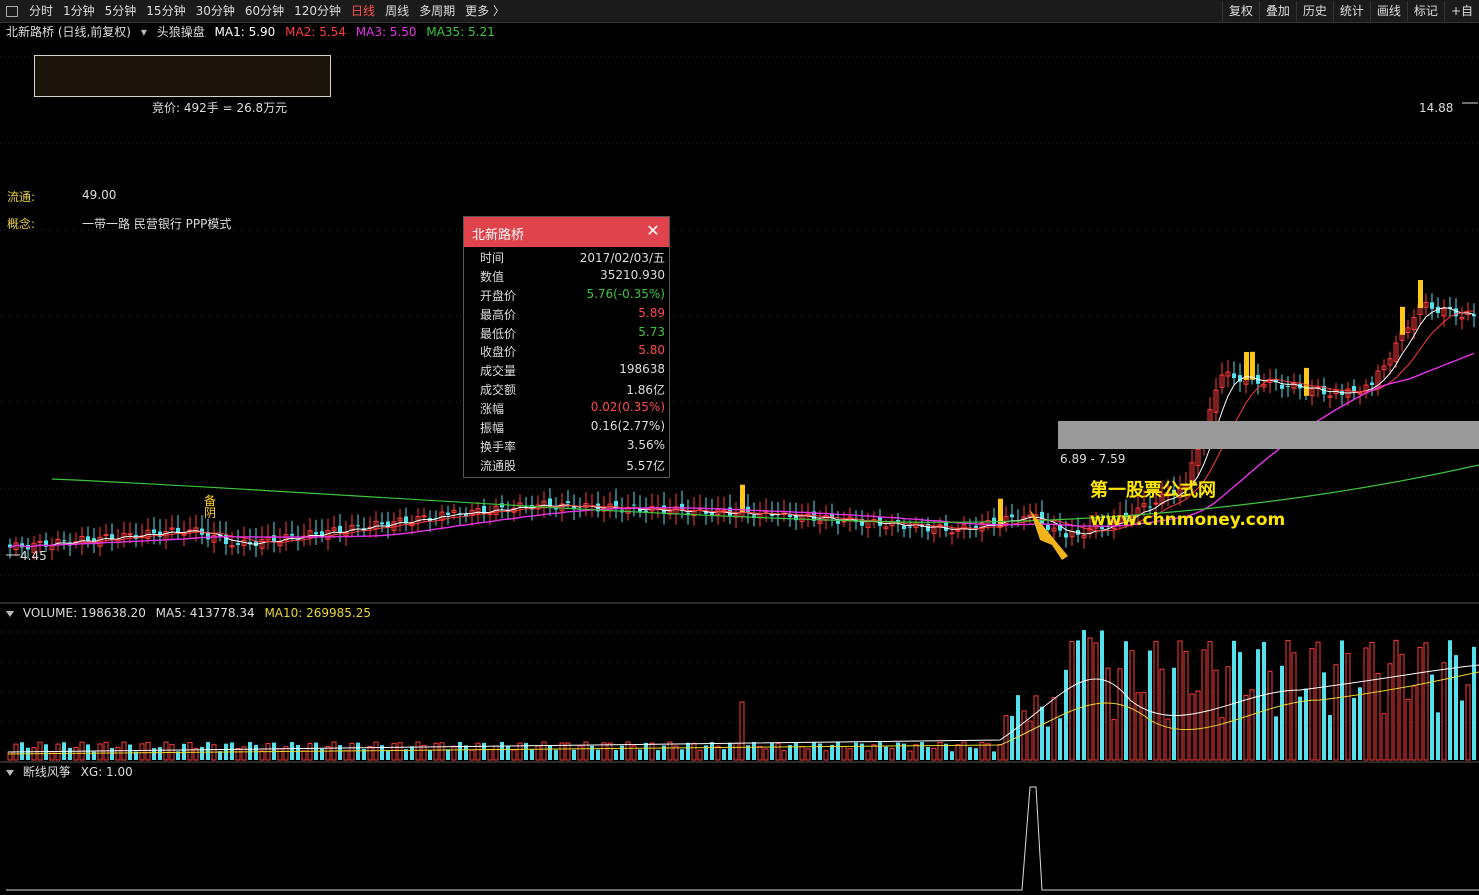 Image resolution: width=1479 pixels, height=895 pixels. What do you see at coordinates (157, 224) in the screenshot?
I see `concept-value: 一带一路 民营银行 PPP模式` at bounding box center [157, 224].